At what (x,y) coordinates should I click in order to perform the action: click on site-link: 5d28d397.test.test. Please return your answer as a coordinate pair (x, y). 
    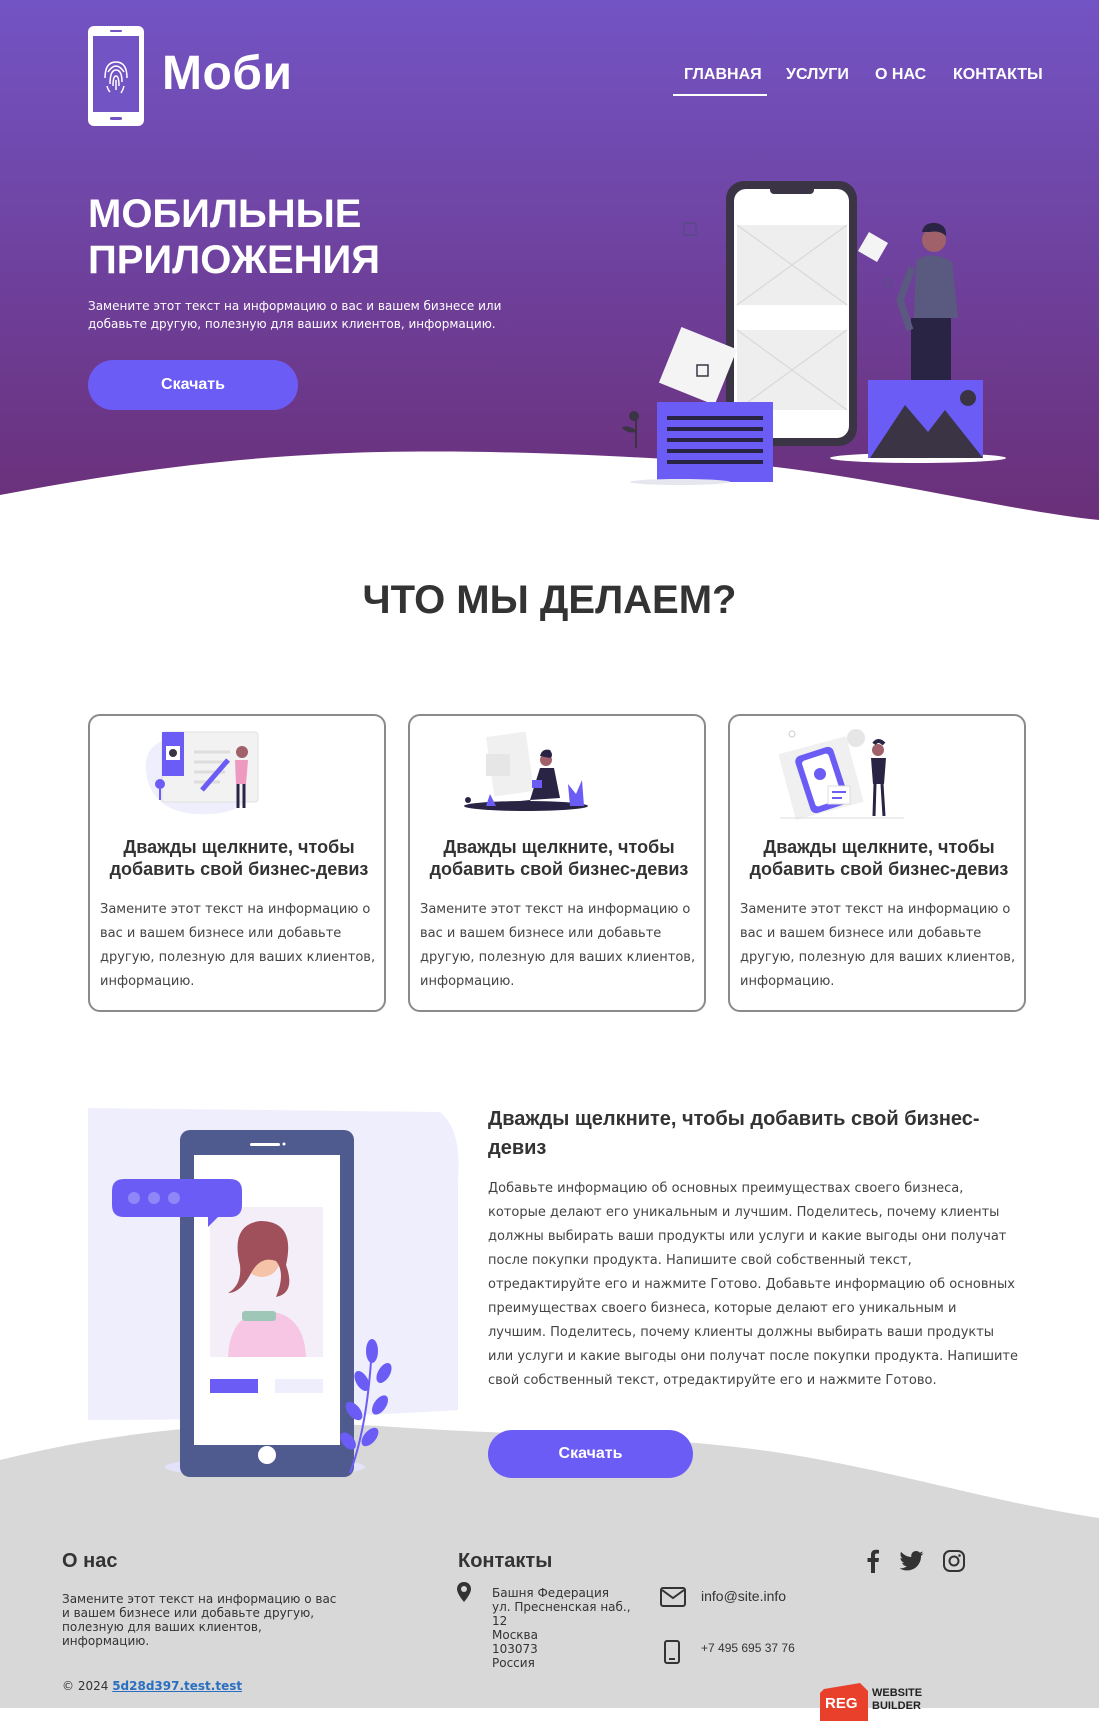
    Looking at the image, I should click on (177, 1686).